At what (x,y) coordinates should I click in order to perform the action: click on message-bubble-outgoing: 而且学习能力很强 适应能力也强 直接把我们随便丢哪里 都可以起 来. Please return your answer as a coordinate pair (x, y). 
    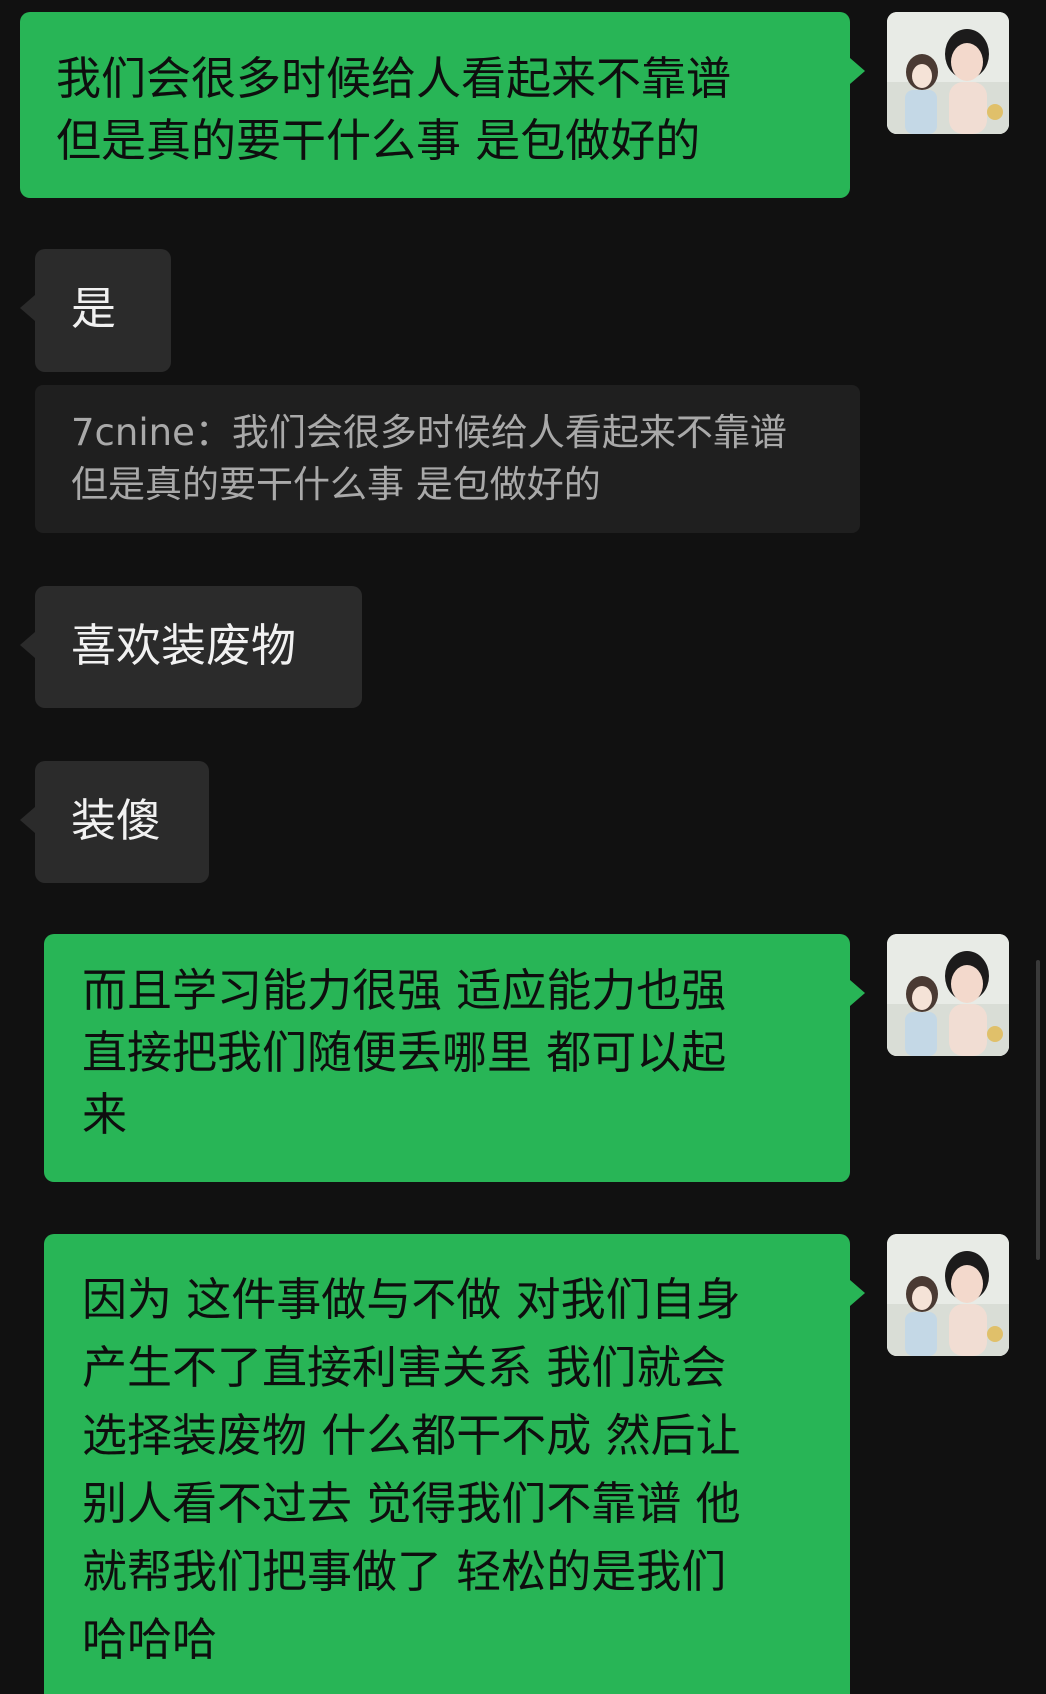
    Looking at the image, I should click on (447, 1058).